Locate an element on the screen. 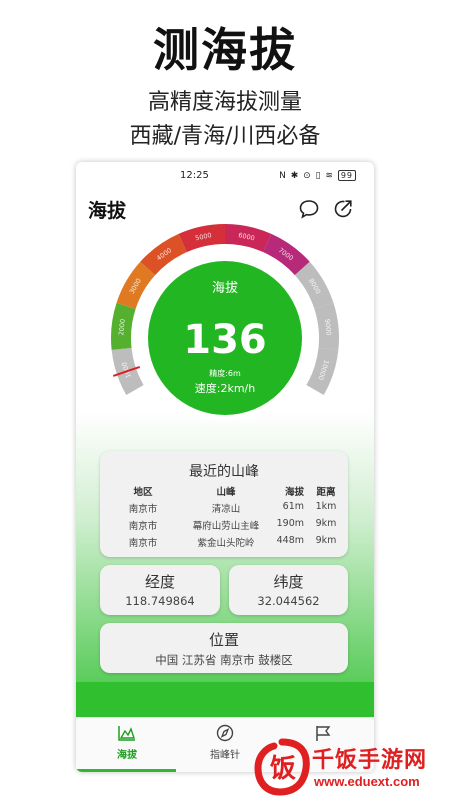 The image size is (450, 800). location-card: 位置 中国 江苏省 南京市 鼓楼区 is located at coordinates (224, 648).